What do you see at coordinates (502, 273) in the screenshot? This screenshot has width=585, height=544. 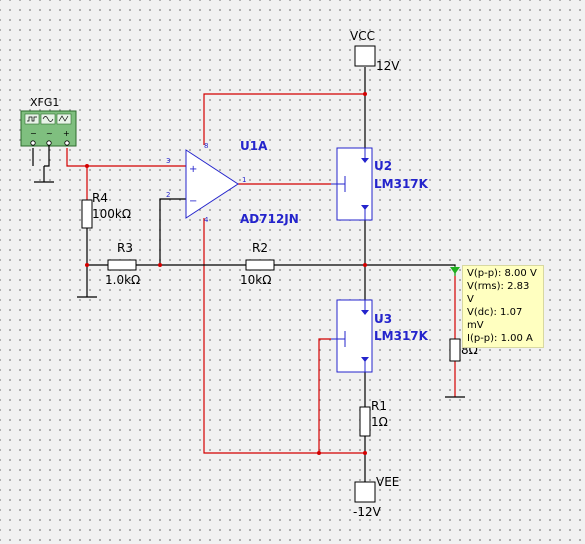 I see `probe-vpp: V(p-p): 8.00 V` at bounding box center [502, 273].